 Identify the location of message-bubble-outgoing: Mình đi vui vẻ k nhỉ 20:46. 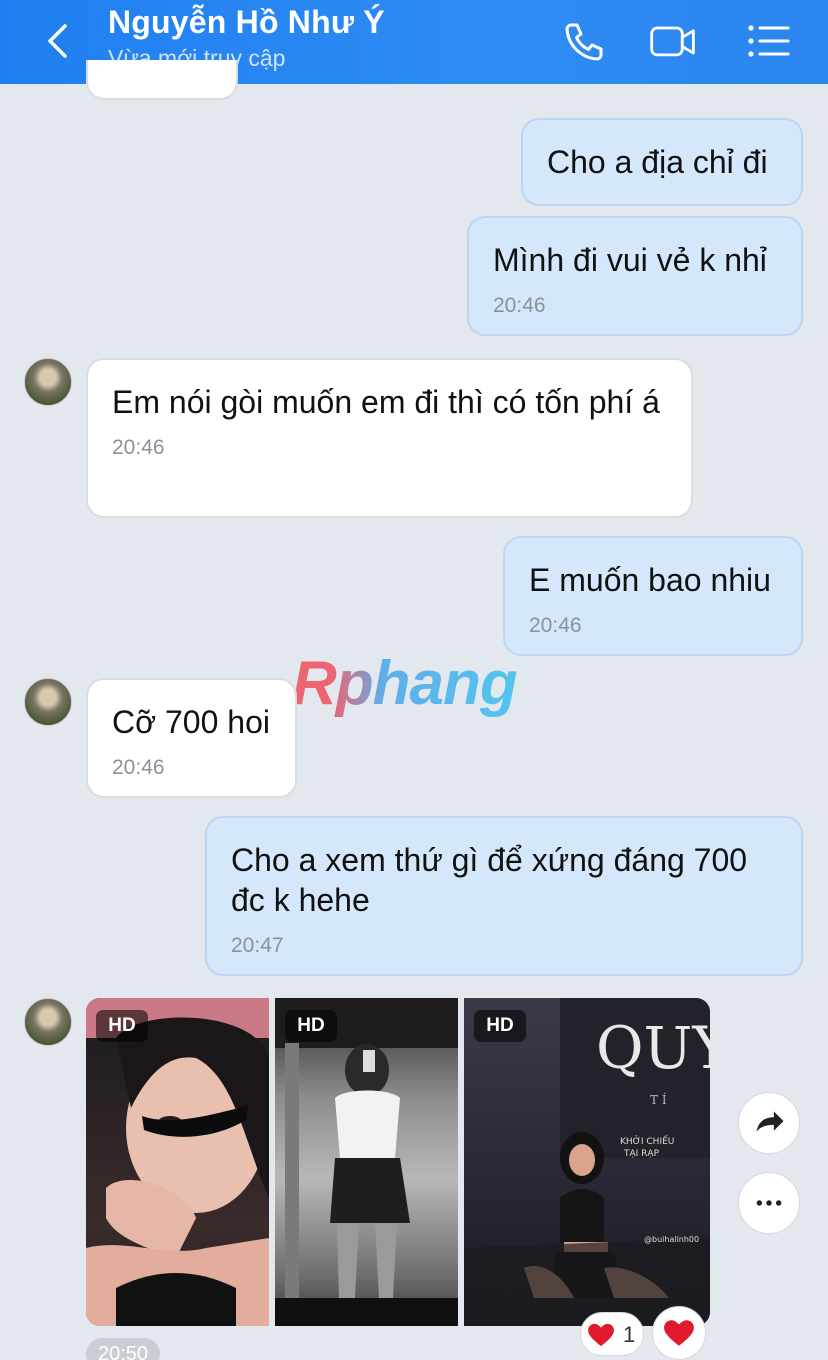
(635, 276).